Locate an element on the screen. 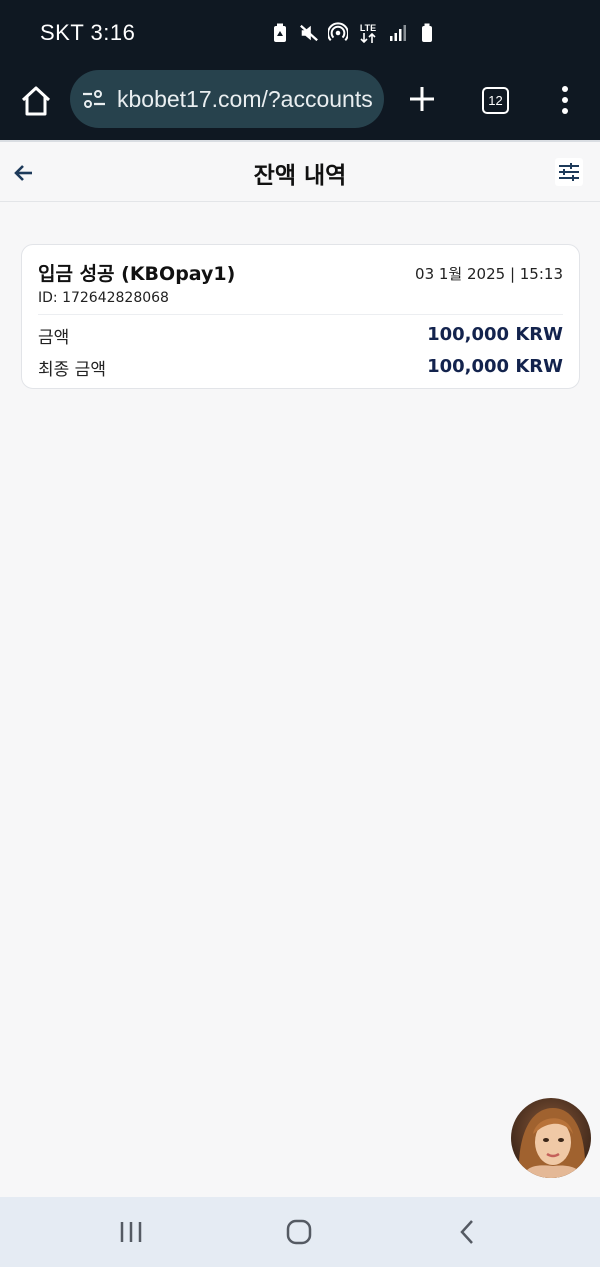 This screenshot has height=1267, width=600. android-navigation-bar is located at coordinates (300, 1232).